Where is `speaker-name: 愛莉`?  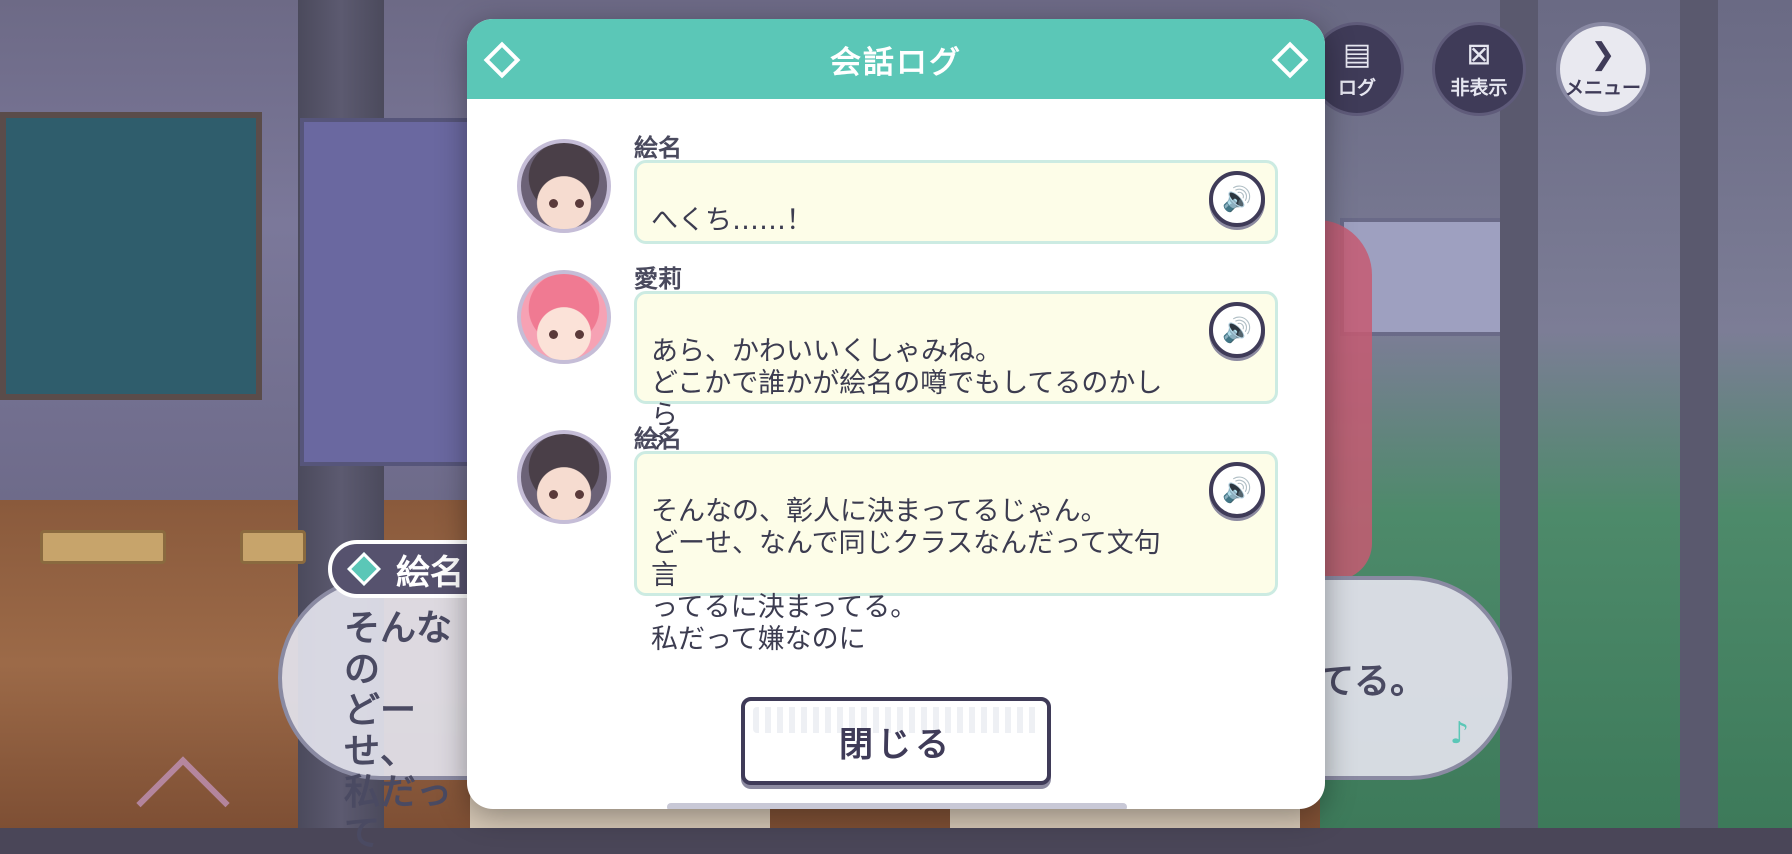 speaker-name: 愛莉 is located at coordinates (658, 279).